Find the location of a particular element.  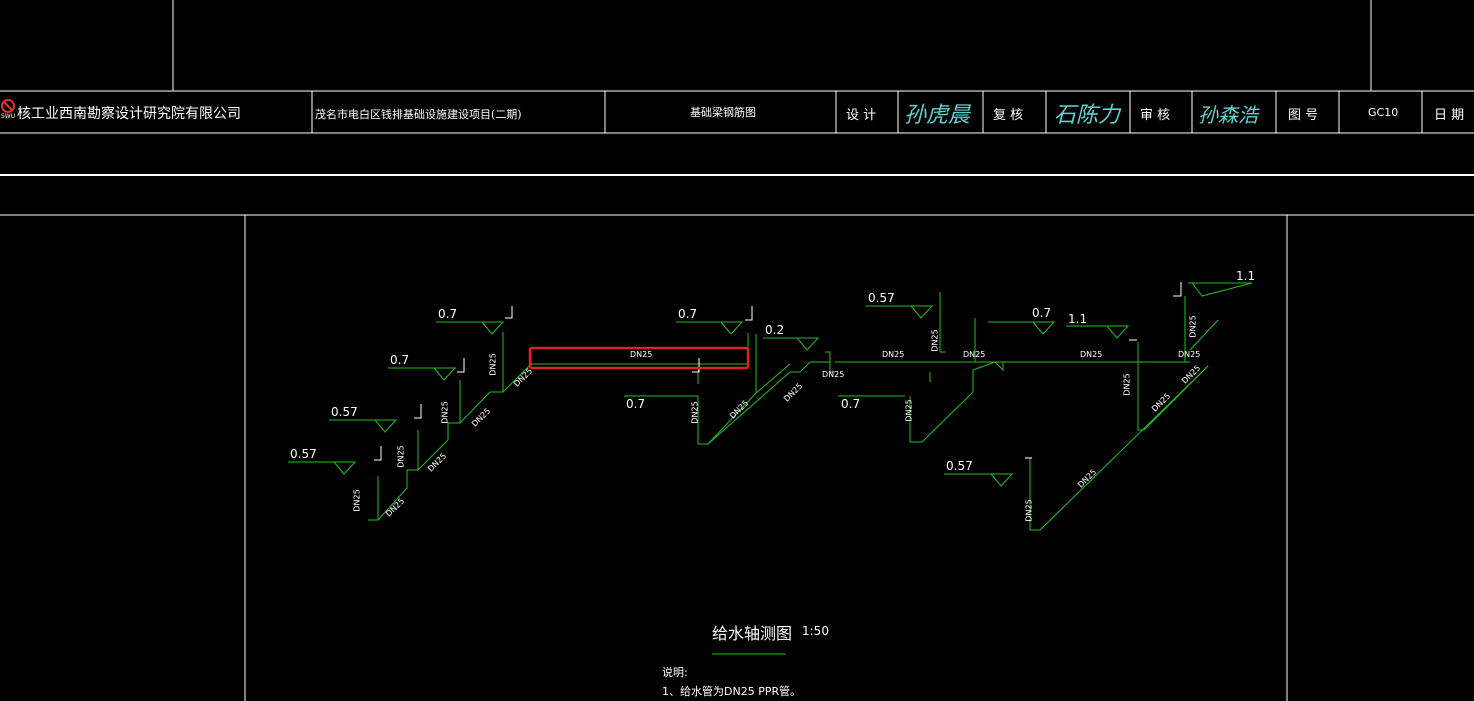

drawing-title: 给水轴测图 is located at coordinates (752, 633).